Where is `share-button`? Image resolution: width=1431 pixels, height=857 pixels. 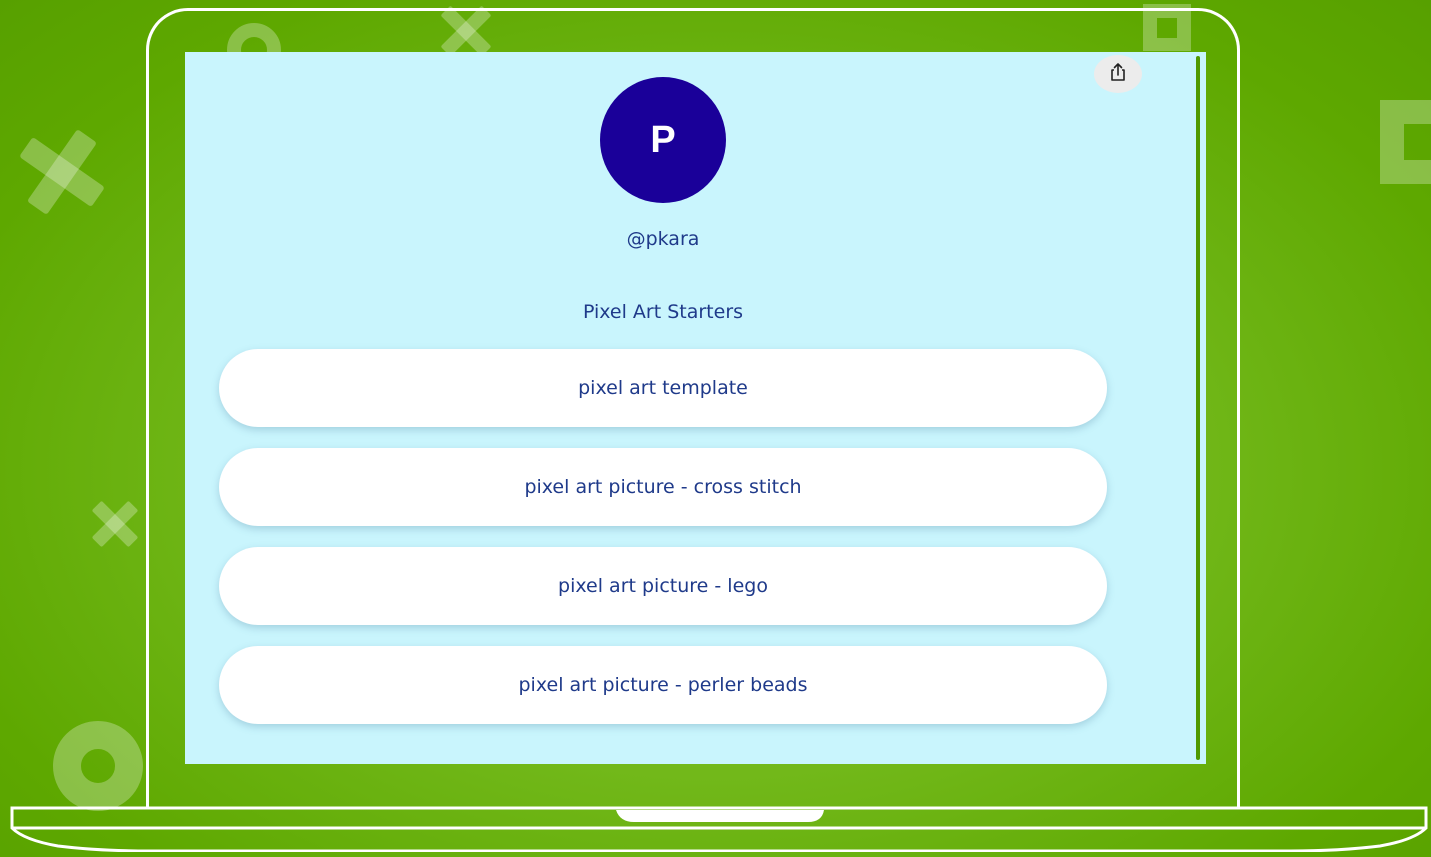
share-button is located at coordinates (1118, 74).